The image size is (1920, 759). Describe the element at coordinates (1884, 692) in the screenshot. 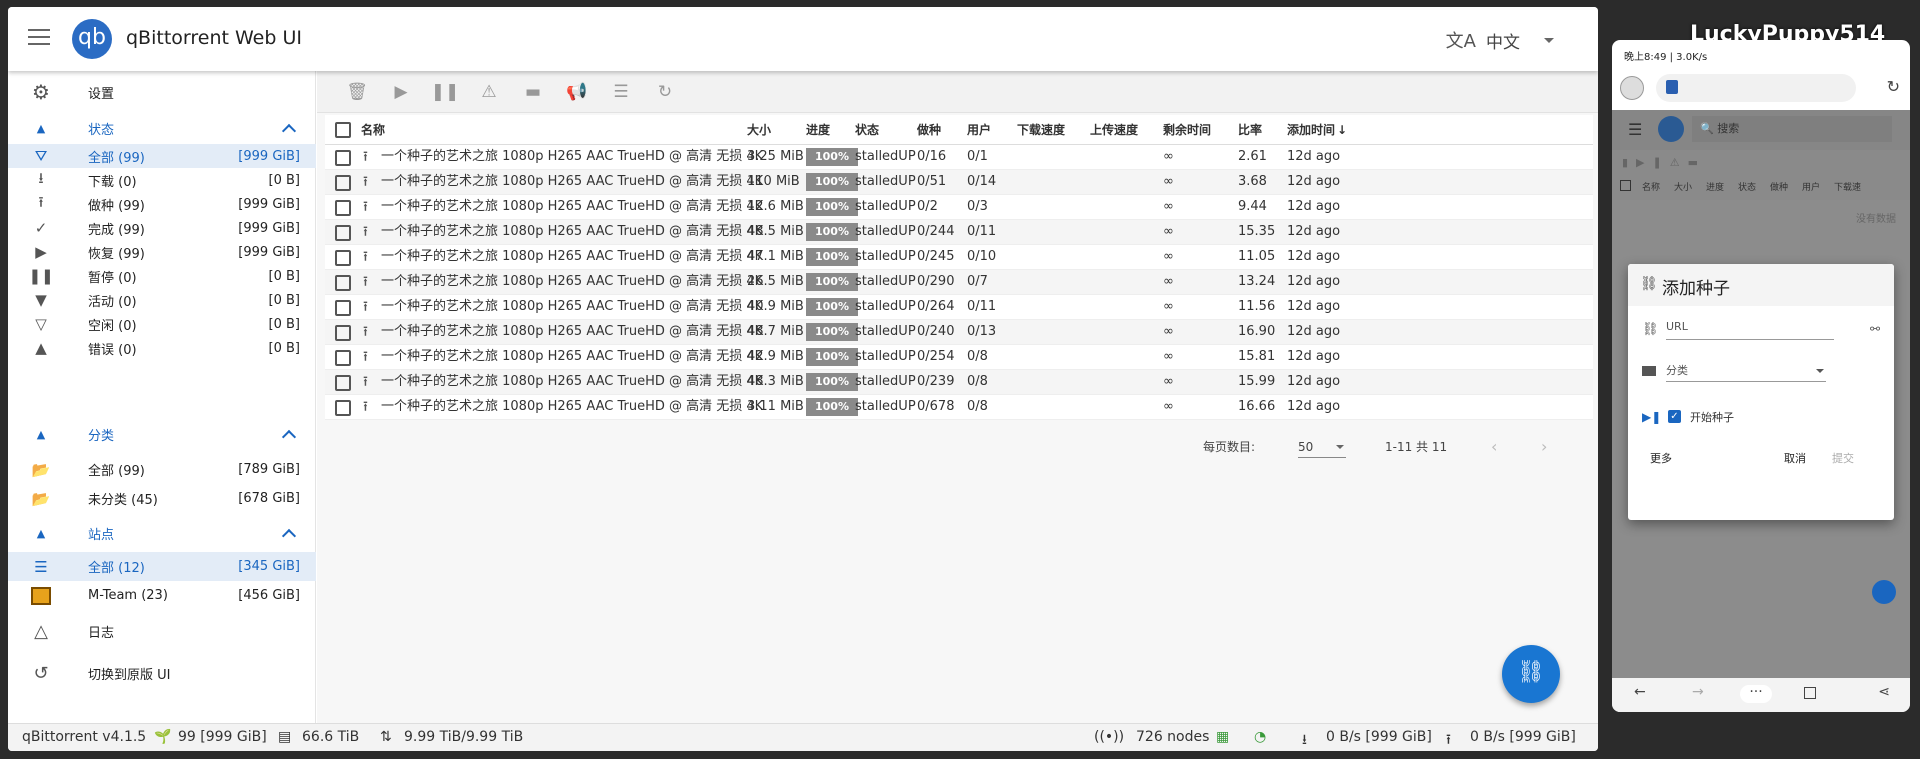

I see `share-icon: ⋖` at that location.